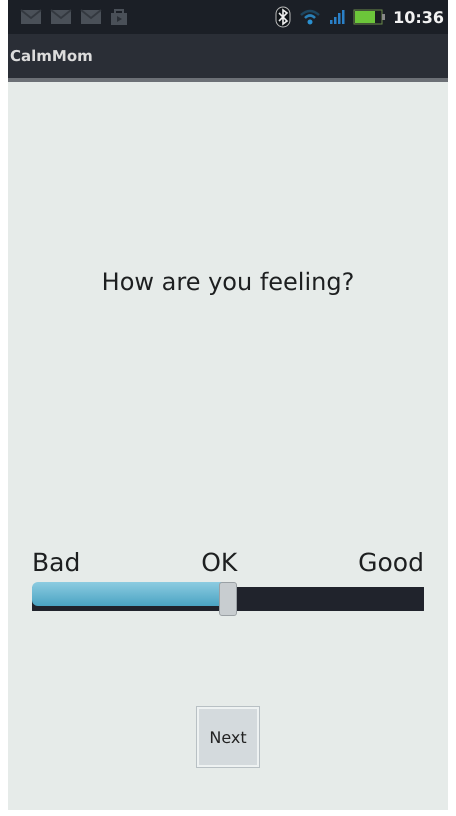  I want to click on wifi-icon, so click(310, 17).